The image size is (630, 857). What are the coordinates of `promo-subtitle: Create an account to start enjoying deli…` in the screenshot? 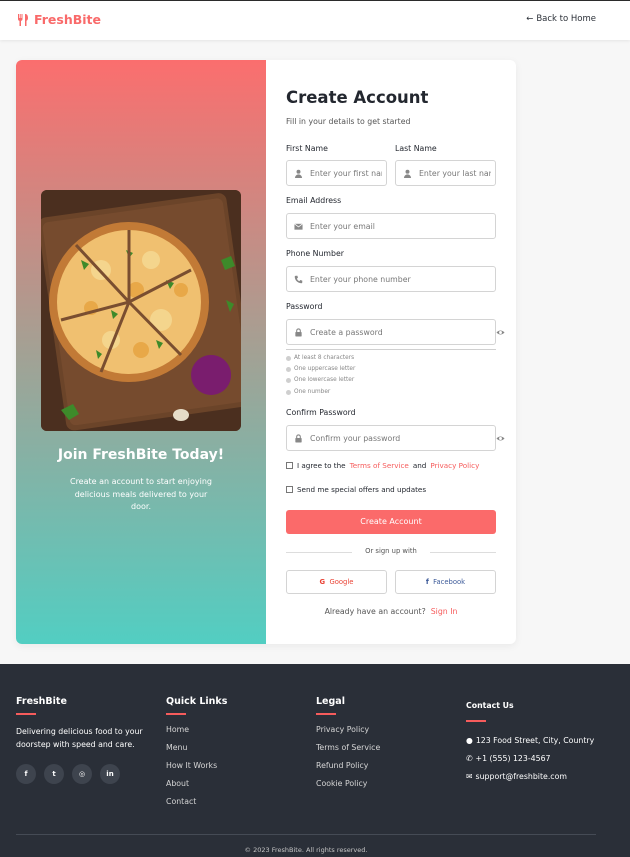 It's located at (141, 494).